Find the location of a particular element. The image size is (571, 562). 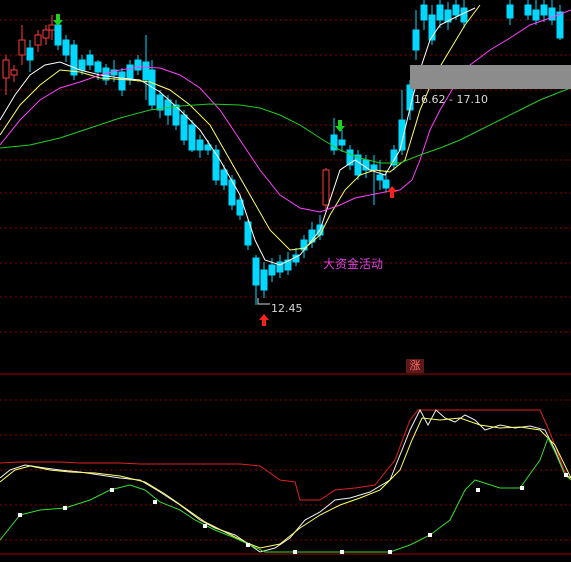

red-up-arrow-icon is located at coordinates (264, 320).